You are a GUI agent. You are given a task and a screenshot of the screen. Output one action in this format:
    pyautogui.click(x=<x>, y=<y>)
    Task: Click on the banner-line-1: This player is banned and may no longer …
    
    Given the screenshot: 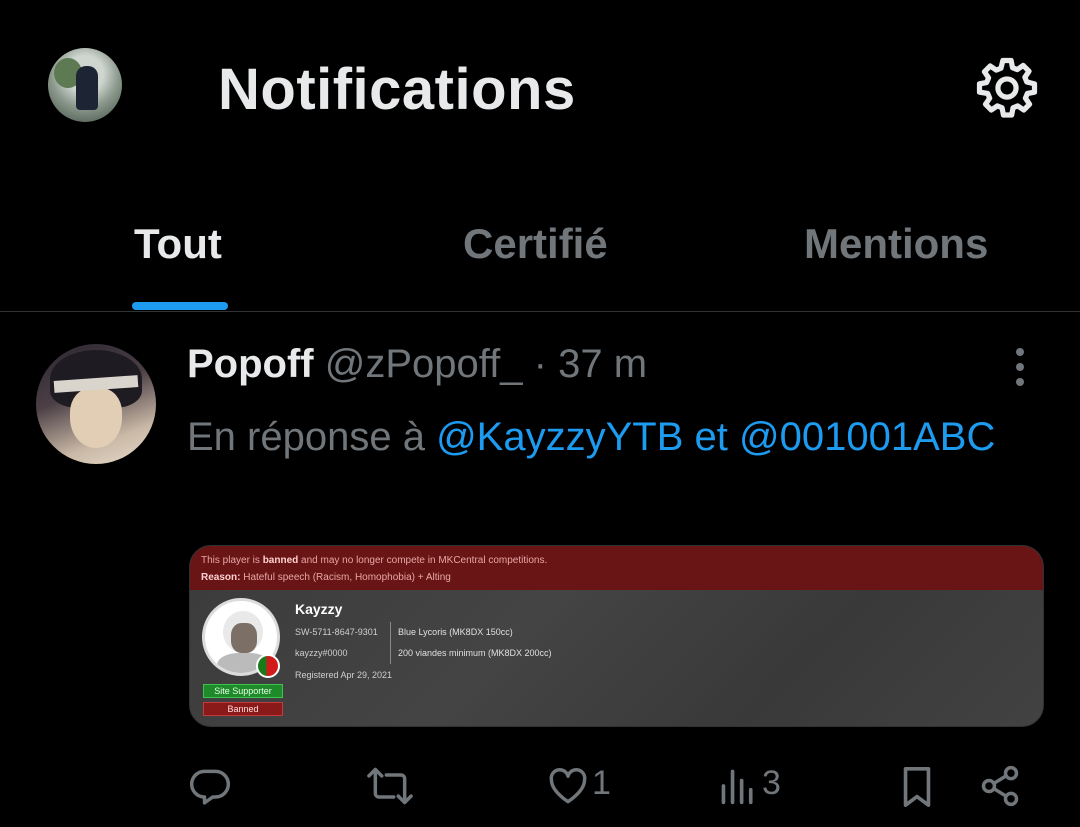 What is the action you would take?
    pyautogui.click(x=374, y=560)
    